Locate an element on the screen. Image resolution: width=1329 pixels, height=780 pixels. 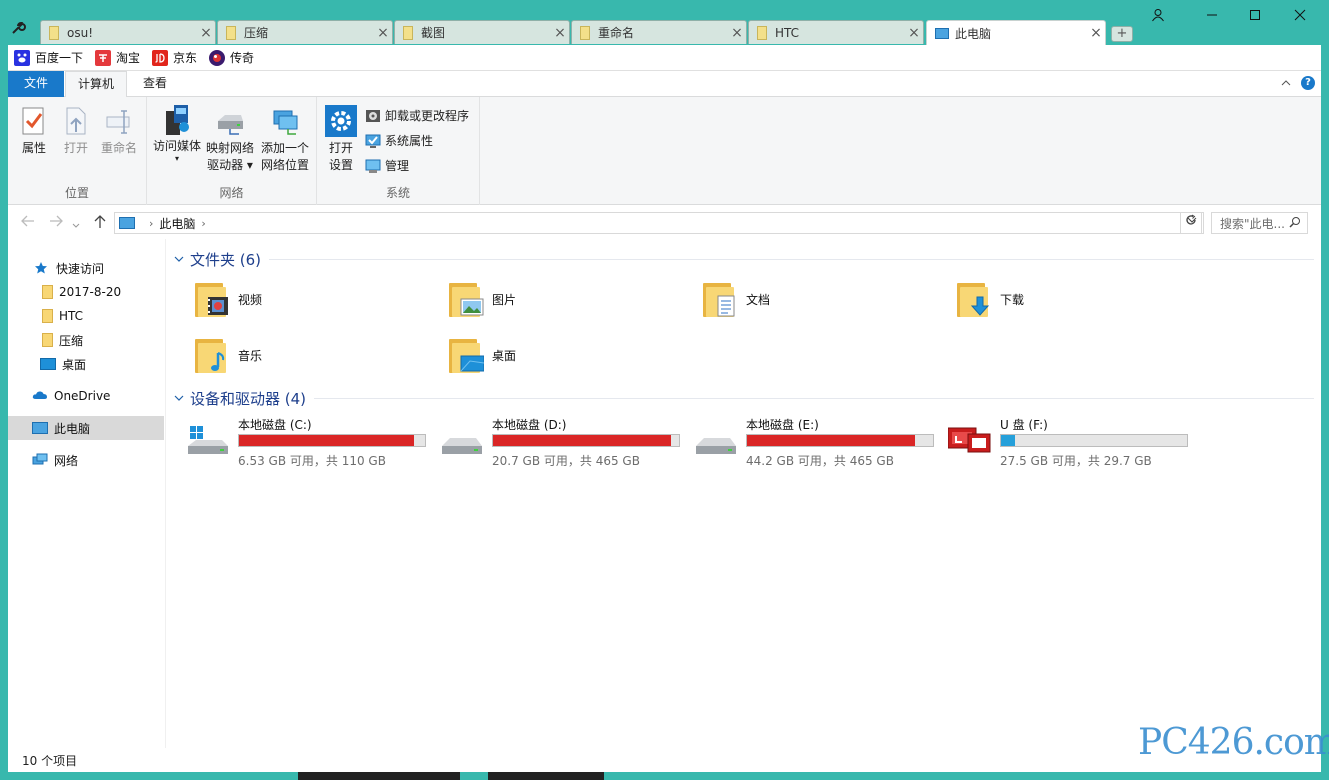
nav-onedrive: OneDrive is located at coordinates (86, 396).